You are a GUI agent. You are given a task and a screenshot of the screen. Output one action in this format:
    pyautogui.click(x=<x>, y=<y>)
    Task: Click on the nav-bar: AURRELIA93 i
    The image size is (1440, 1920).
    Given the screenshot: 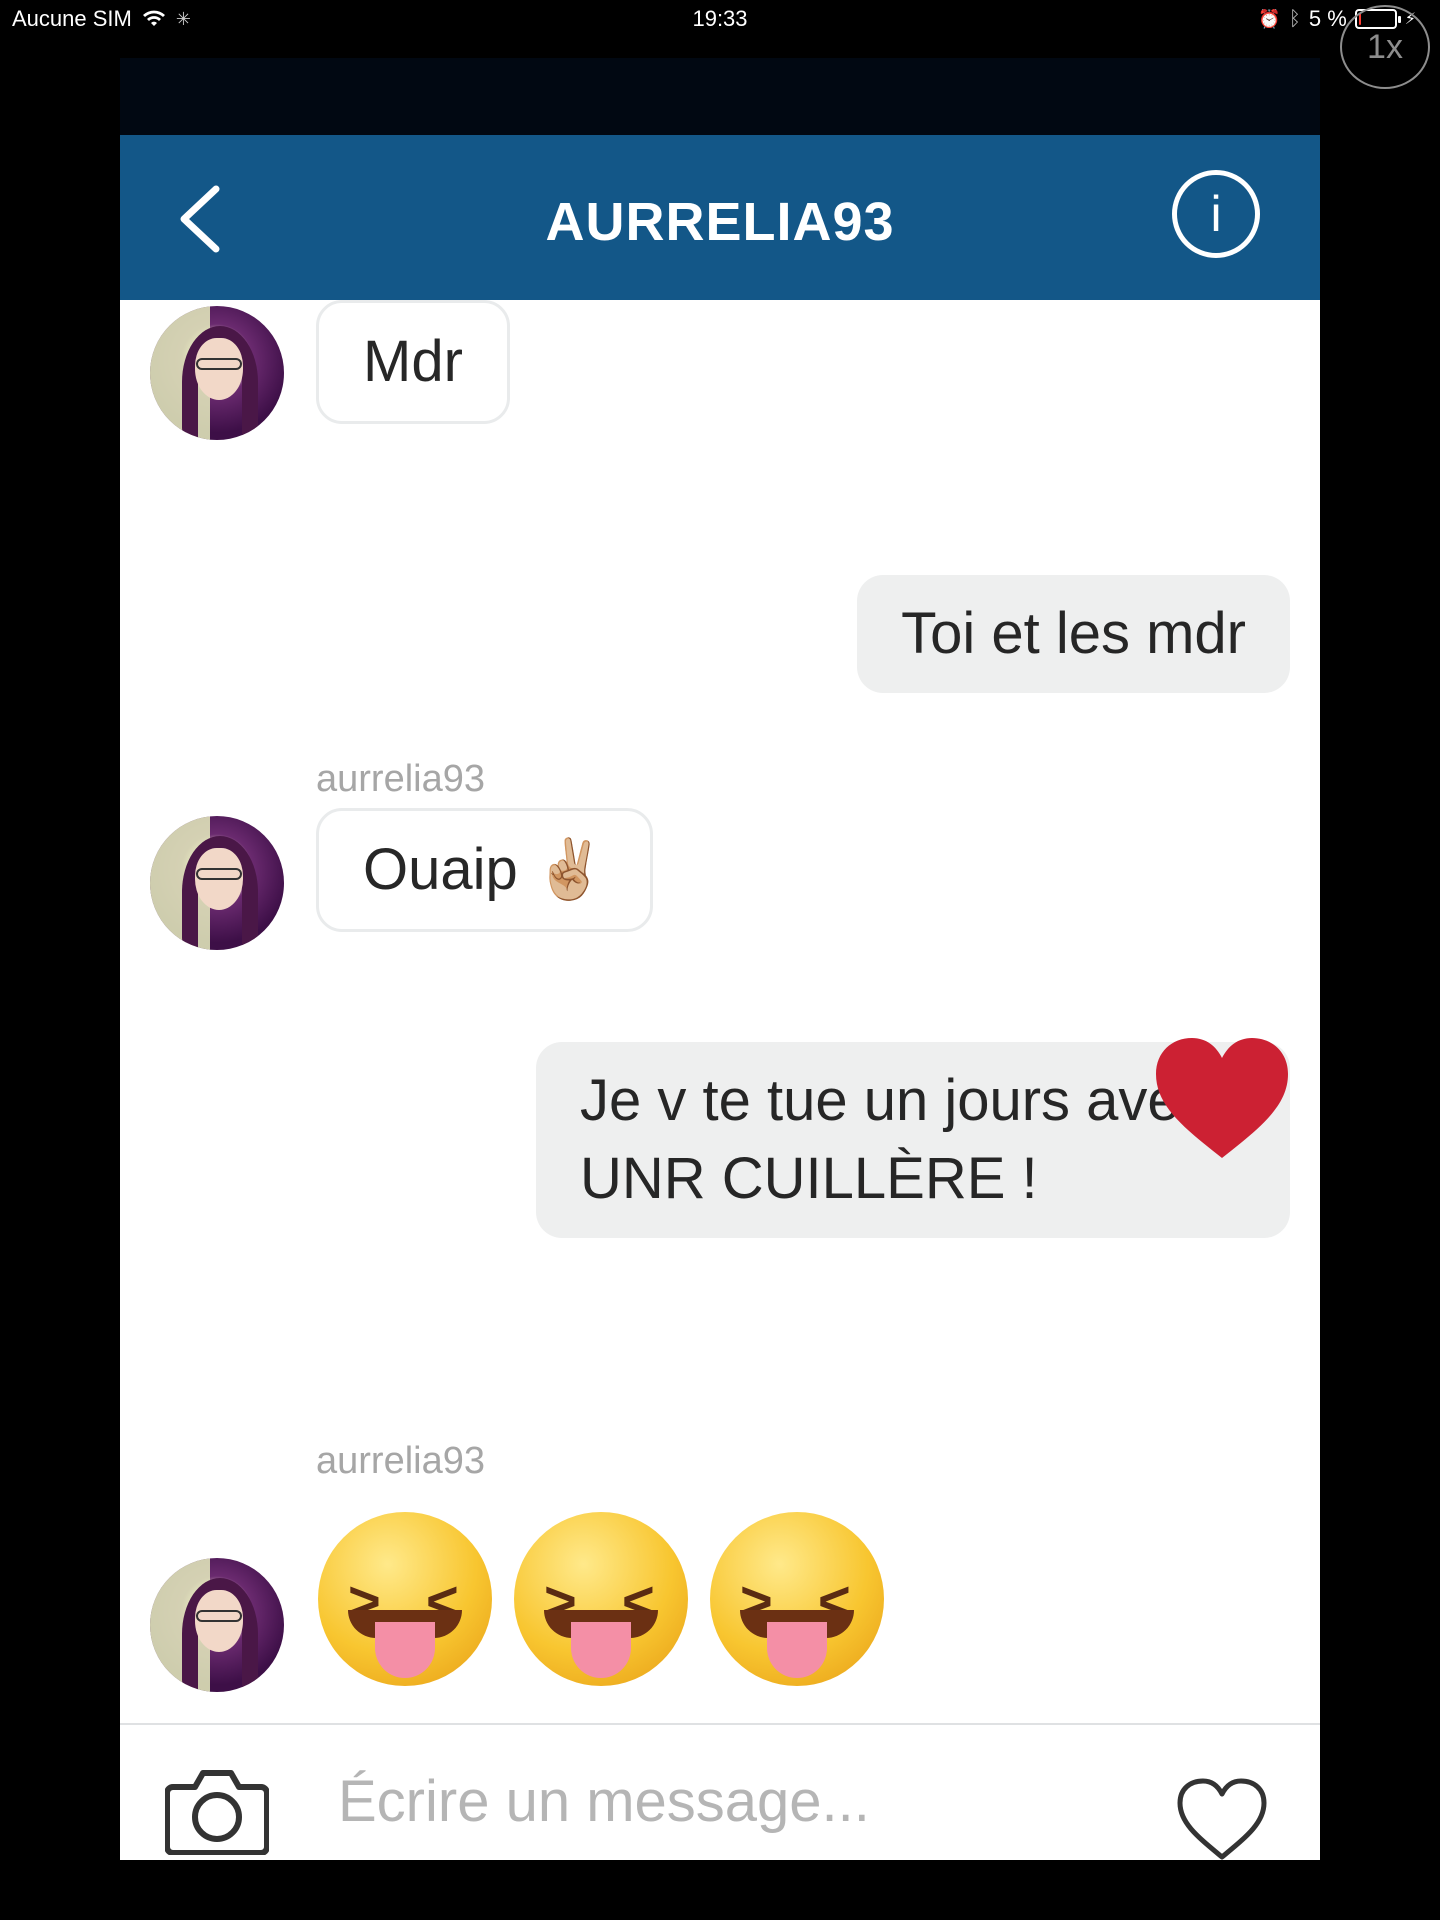 What is the action you would take?
    pyautogui.click(x=720, y=217)
    